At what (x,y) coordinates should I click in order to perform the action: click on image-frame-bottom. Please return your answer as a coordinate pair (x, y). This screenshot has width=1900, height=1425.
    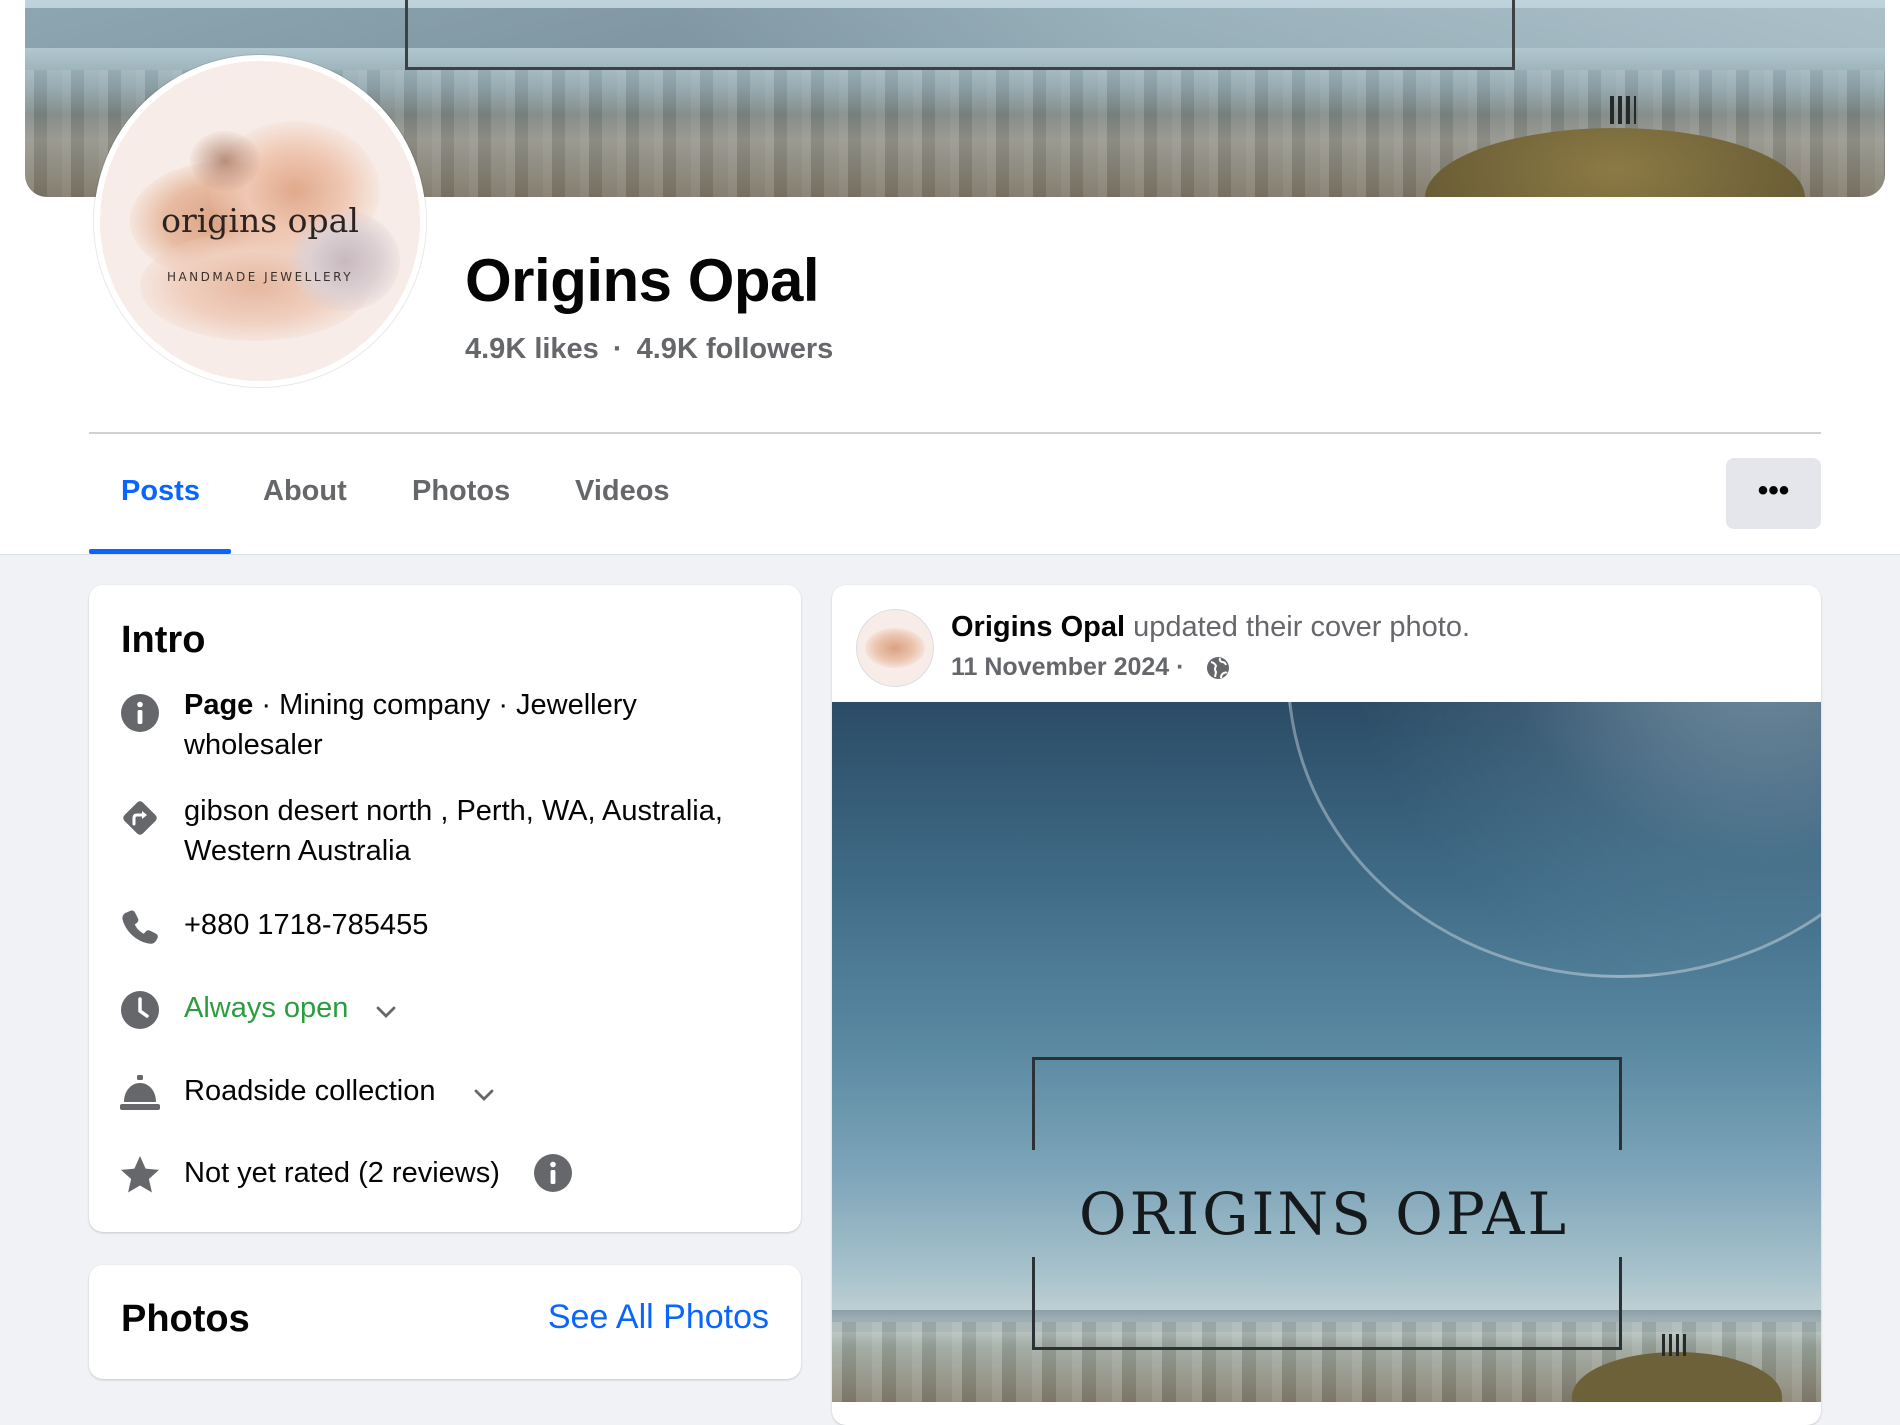
    Looking at the image, I should click on (1327, 1303).